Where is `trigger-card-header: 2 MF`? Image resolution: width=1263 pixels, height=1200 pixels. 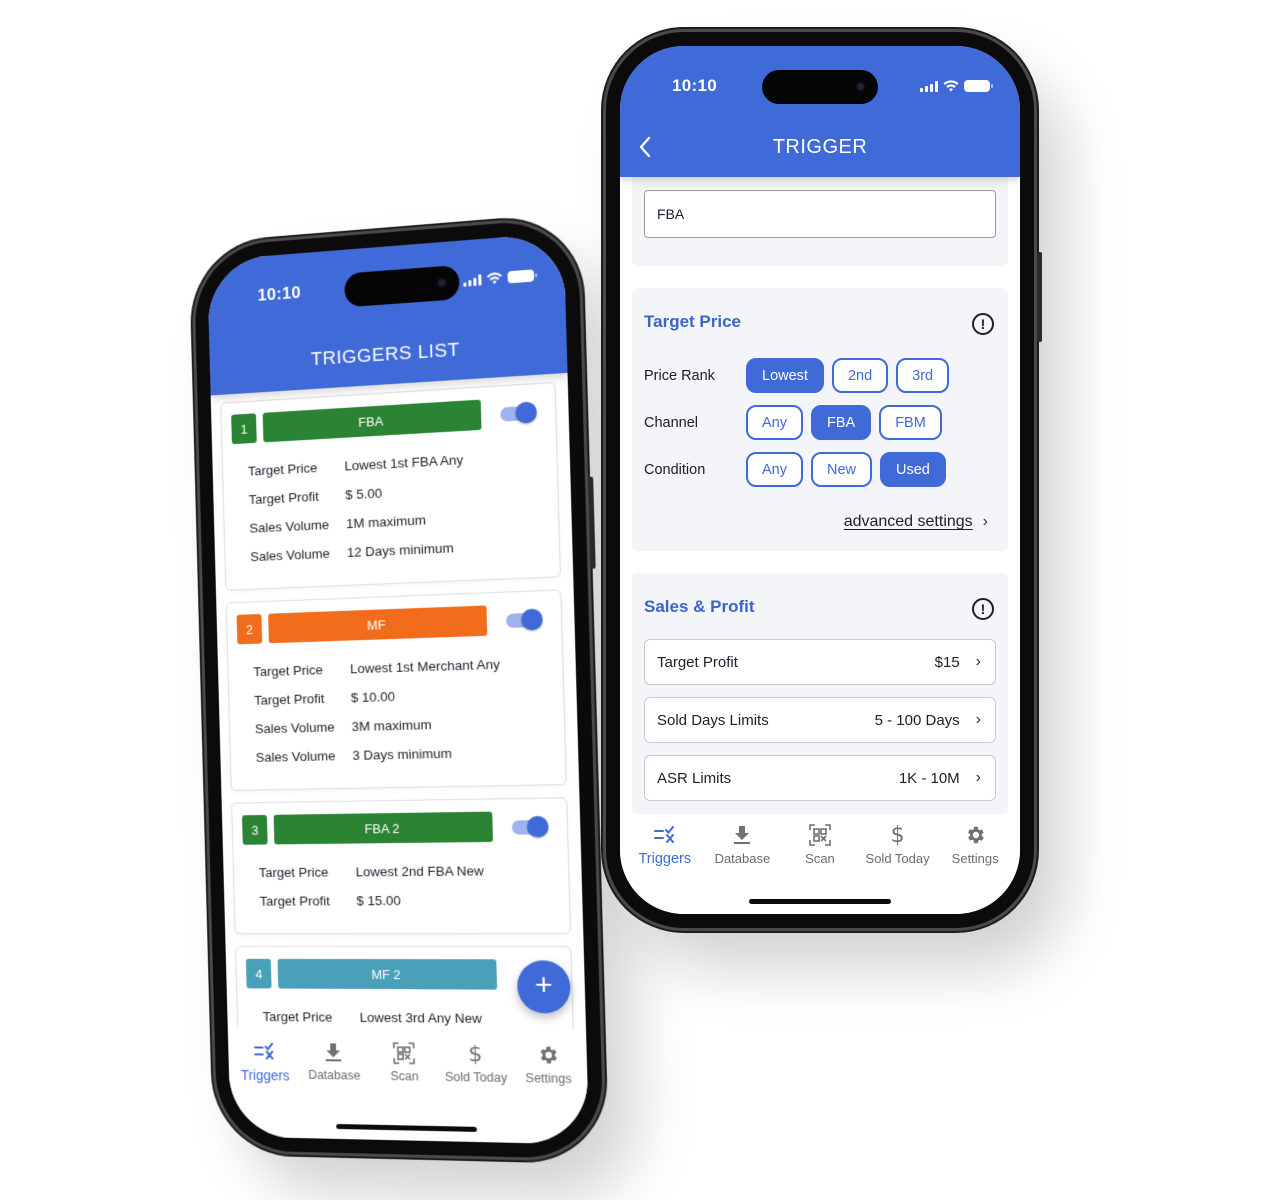 trigger-card-header: 2 MF is located at coordinates (394, 624).